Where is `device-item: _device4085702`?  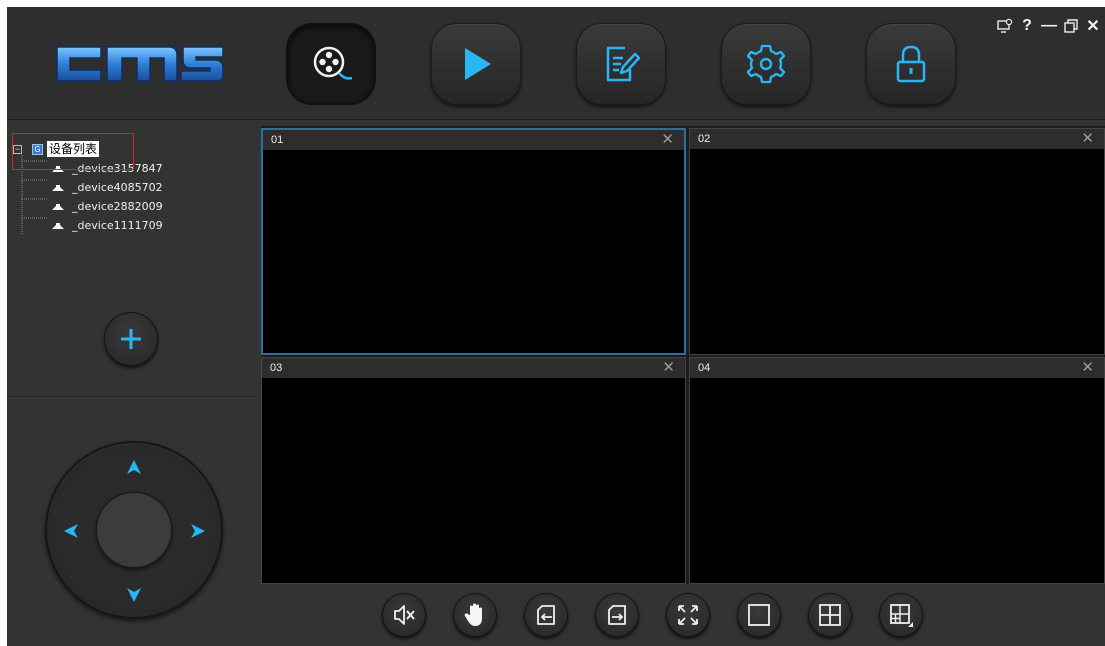
device-item: _device4085702 is located at coordinates (131, 187).